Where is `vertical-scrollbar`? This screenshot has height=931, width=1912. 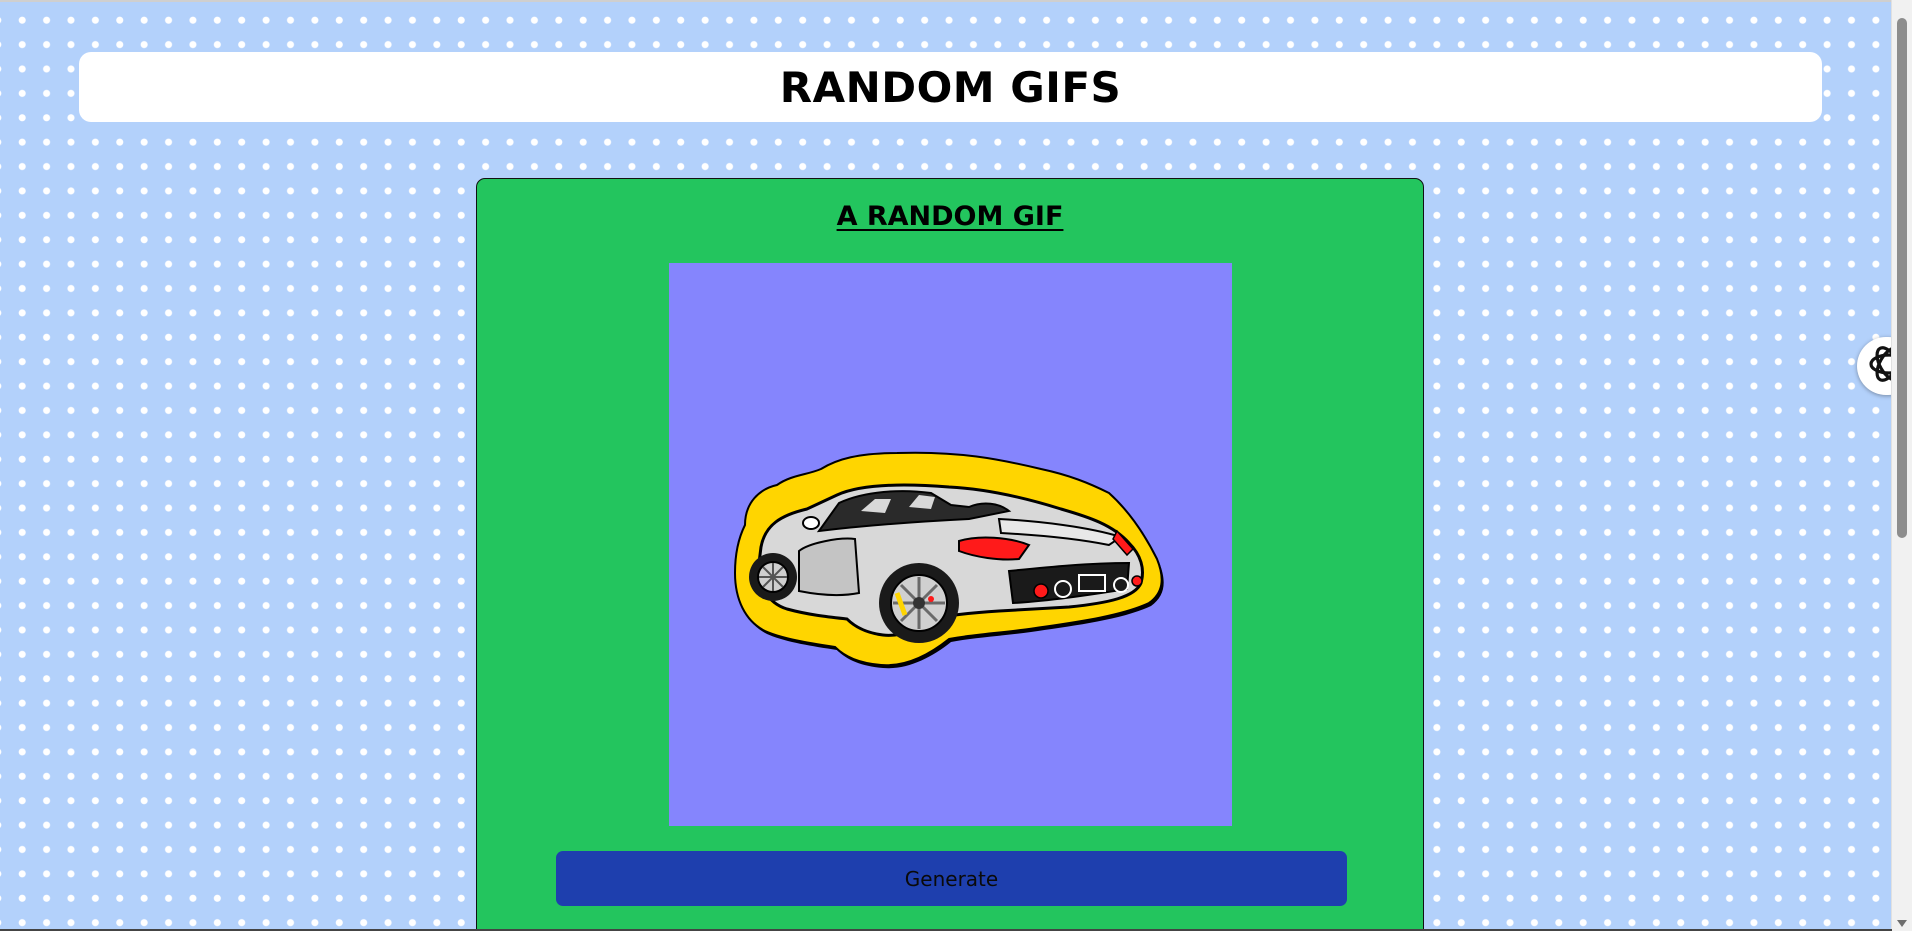 vertical-scrollbar is located at coordinates (1901, 465).